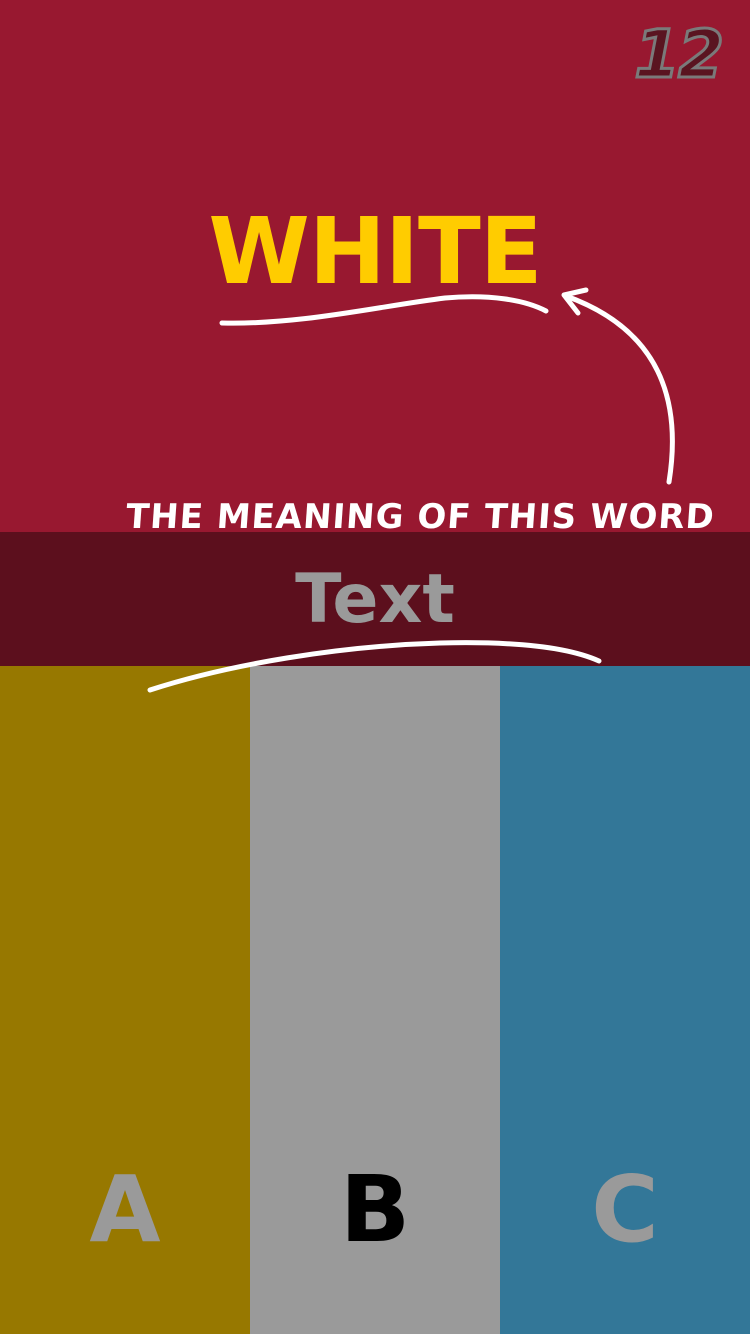  I want to click on color-word: WHITE, so click(375, 251).